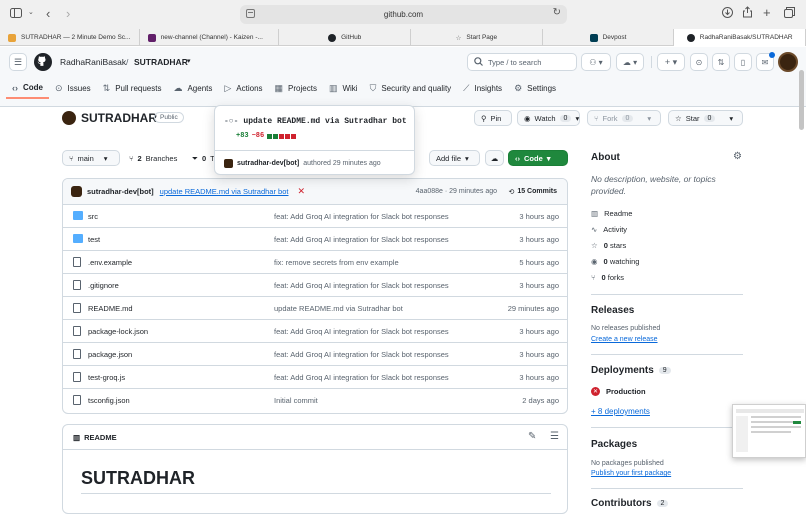 The height and width of the screenshot is (514, 806). I want to click on repo-name-link: SUTRADHAR, so click(161, 62).